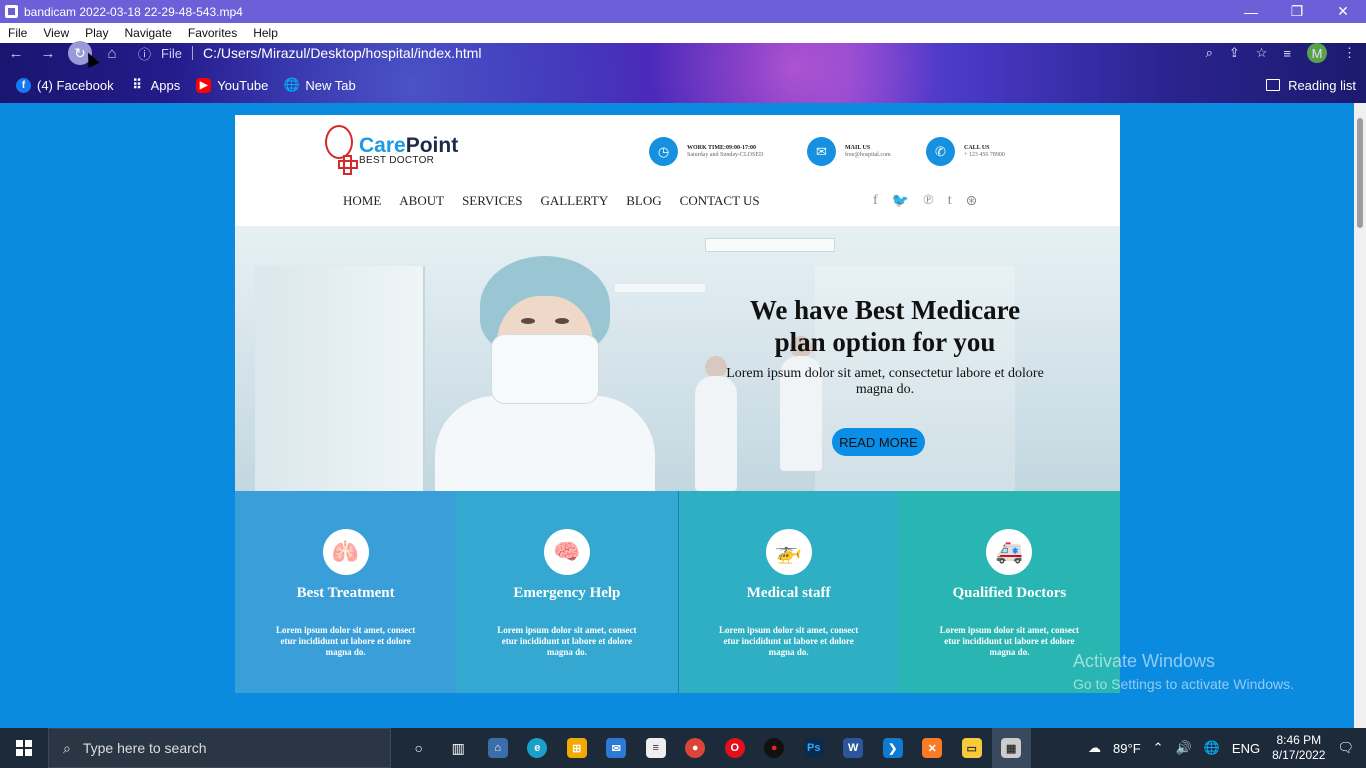 The image size is (1366, 768). What do you see at coordinates (144, 53) in the screenshot?
I see `site-info-icon: ⓘ` at bounding box center [144, 53].